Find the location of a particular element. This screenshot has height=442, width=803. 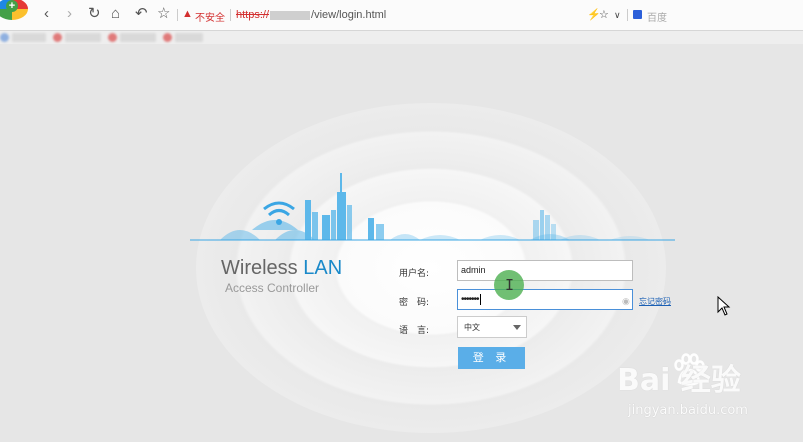

mouse-pointer-icon is located at coordinates (724, 306).